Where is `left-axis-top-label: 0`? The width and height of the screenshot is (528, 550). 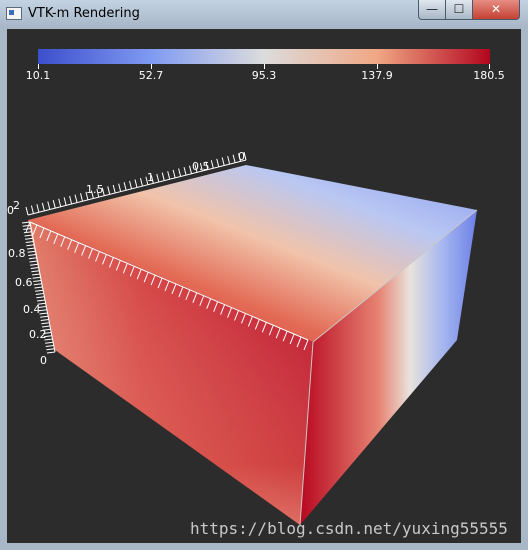
left-axis-top-label: 0 is located at coordinates (10, 210).